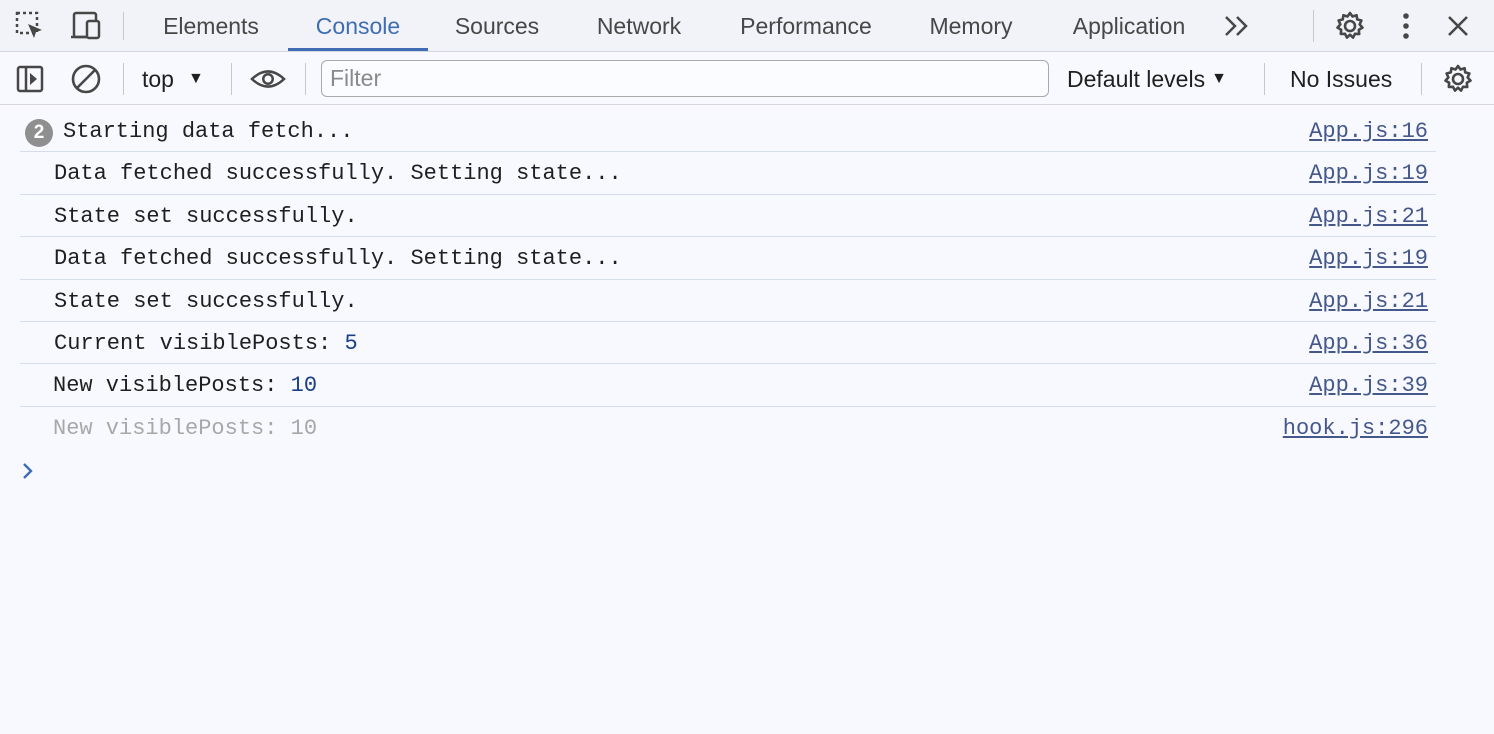 The width and height of the screenshot is (1494, 734). I want to click on tab-sources: Sources, so click(497, 26).